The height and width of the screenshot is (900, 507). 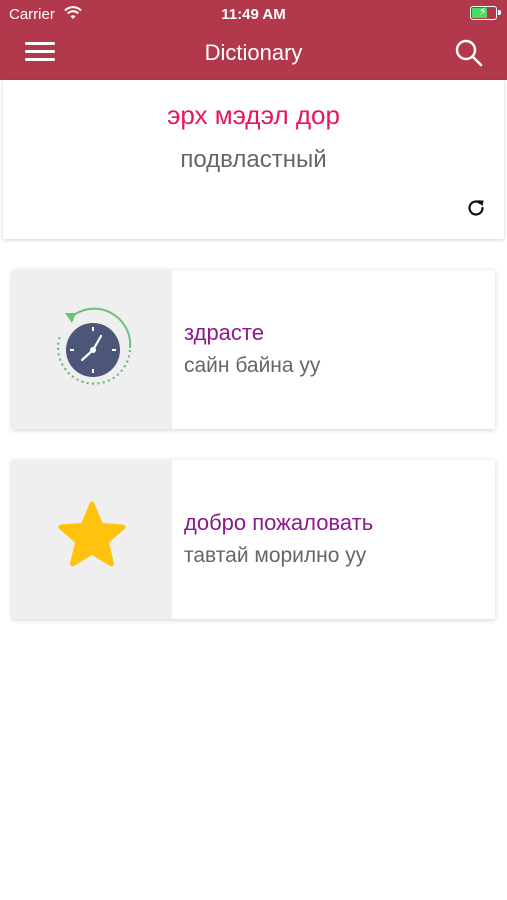 I want to click on refresh-button, so click(x=476, y=208).